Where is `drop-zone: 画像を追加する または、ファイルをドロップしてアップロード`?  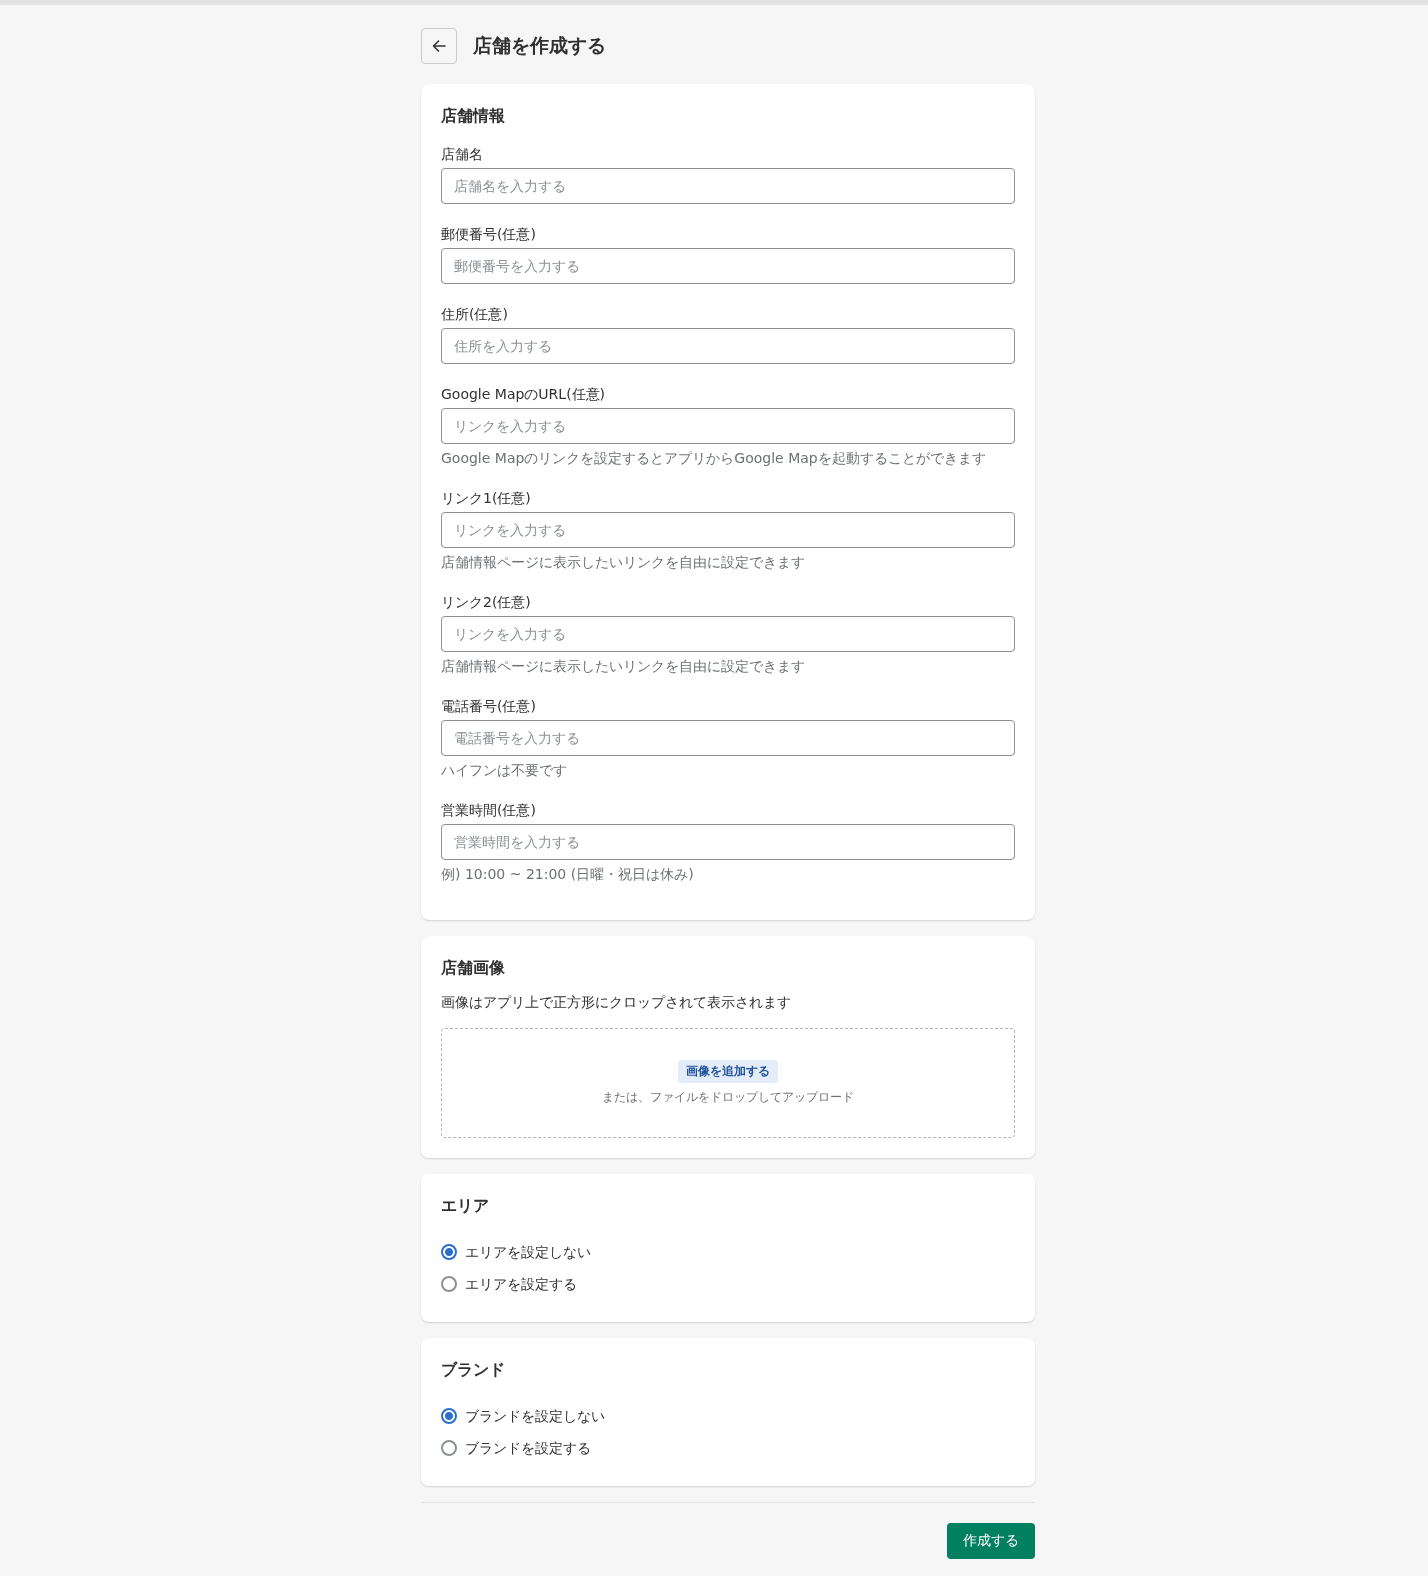 drop-zone: 画像を追加する または、ファイルをドロップしてアップロード is located at coordinates (728, 1083).